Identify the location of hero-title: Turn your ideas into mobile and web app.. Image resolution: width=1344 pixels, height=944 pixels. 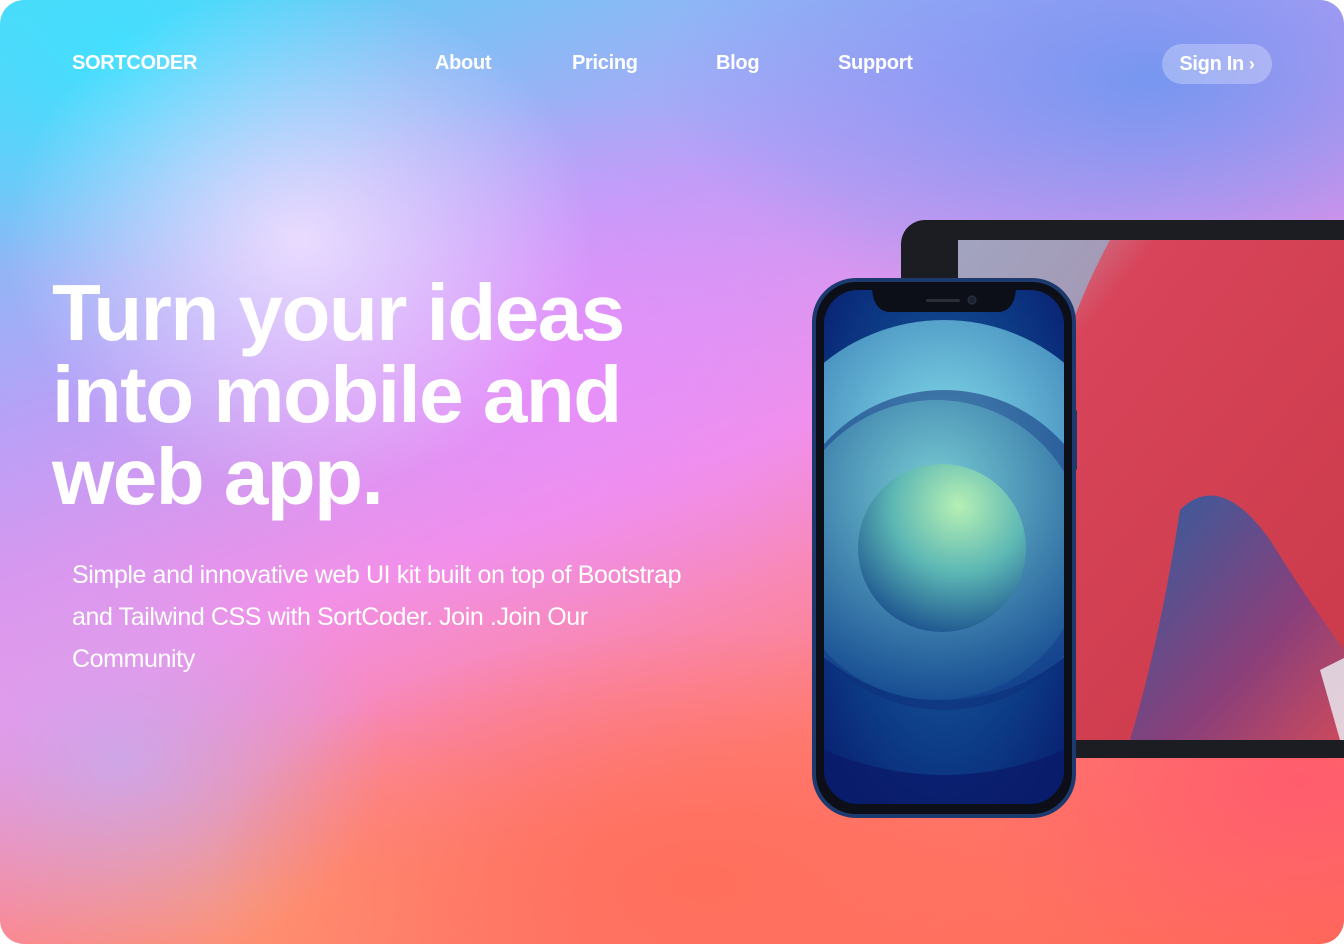
(338, 394).